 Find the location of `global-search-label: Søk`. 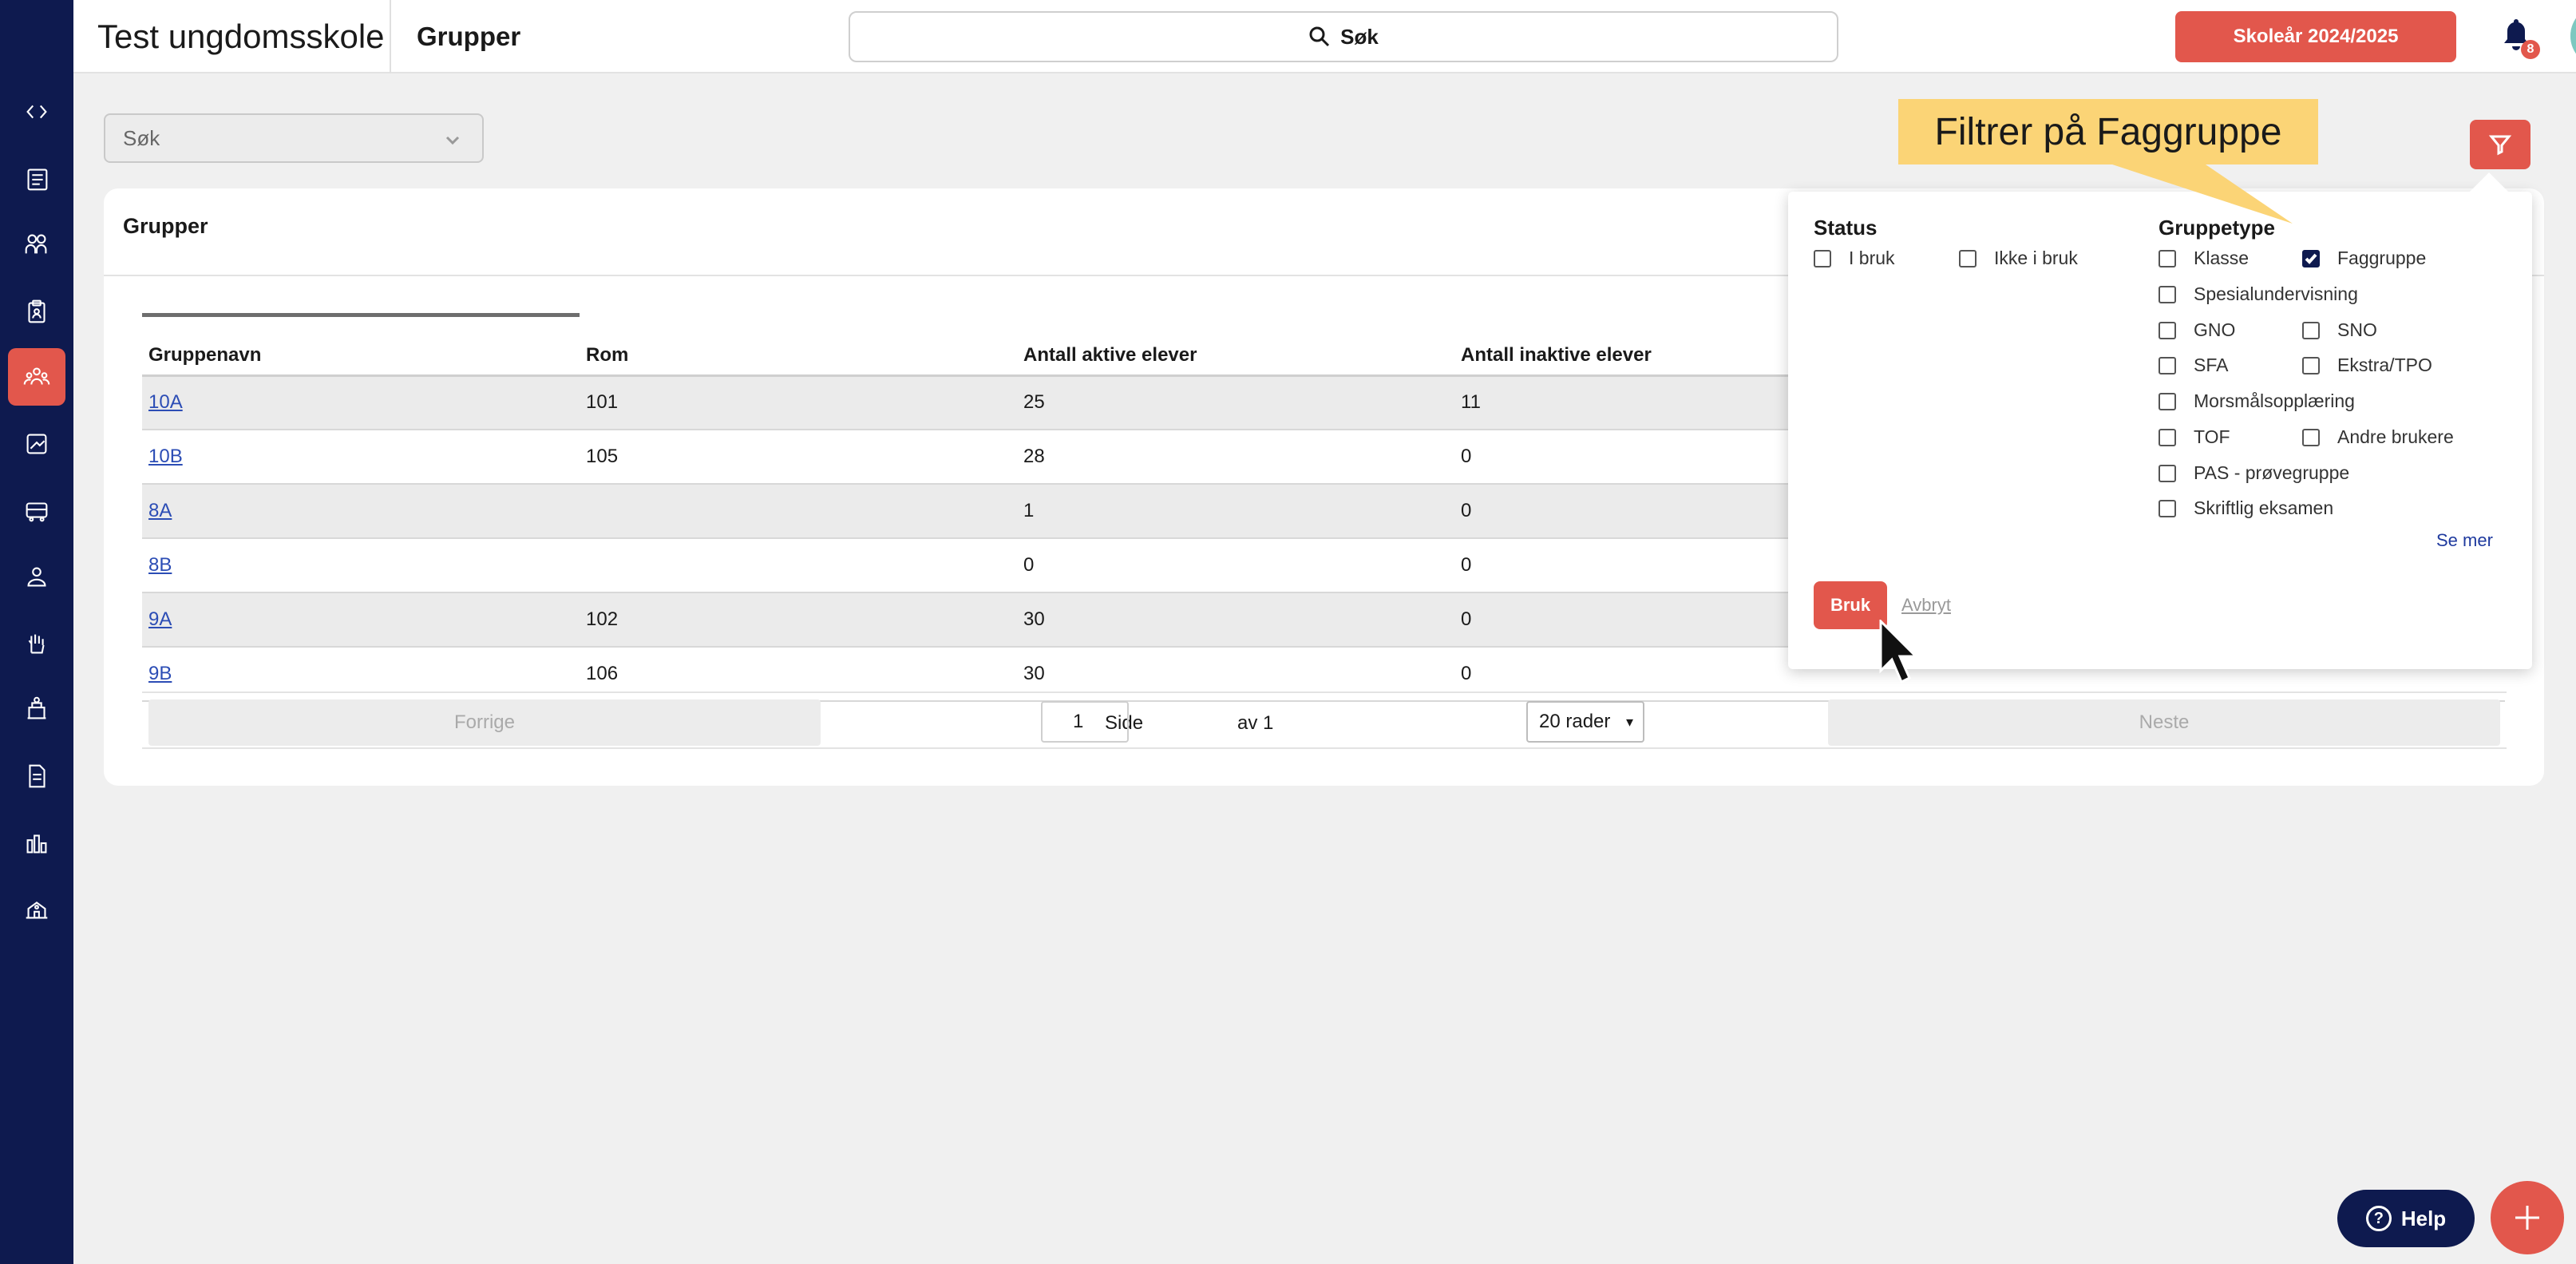

global-search-label: Søk is located at coordinates (1360, 36).